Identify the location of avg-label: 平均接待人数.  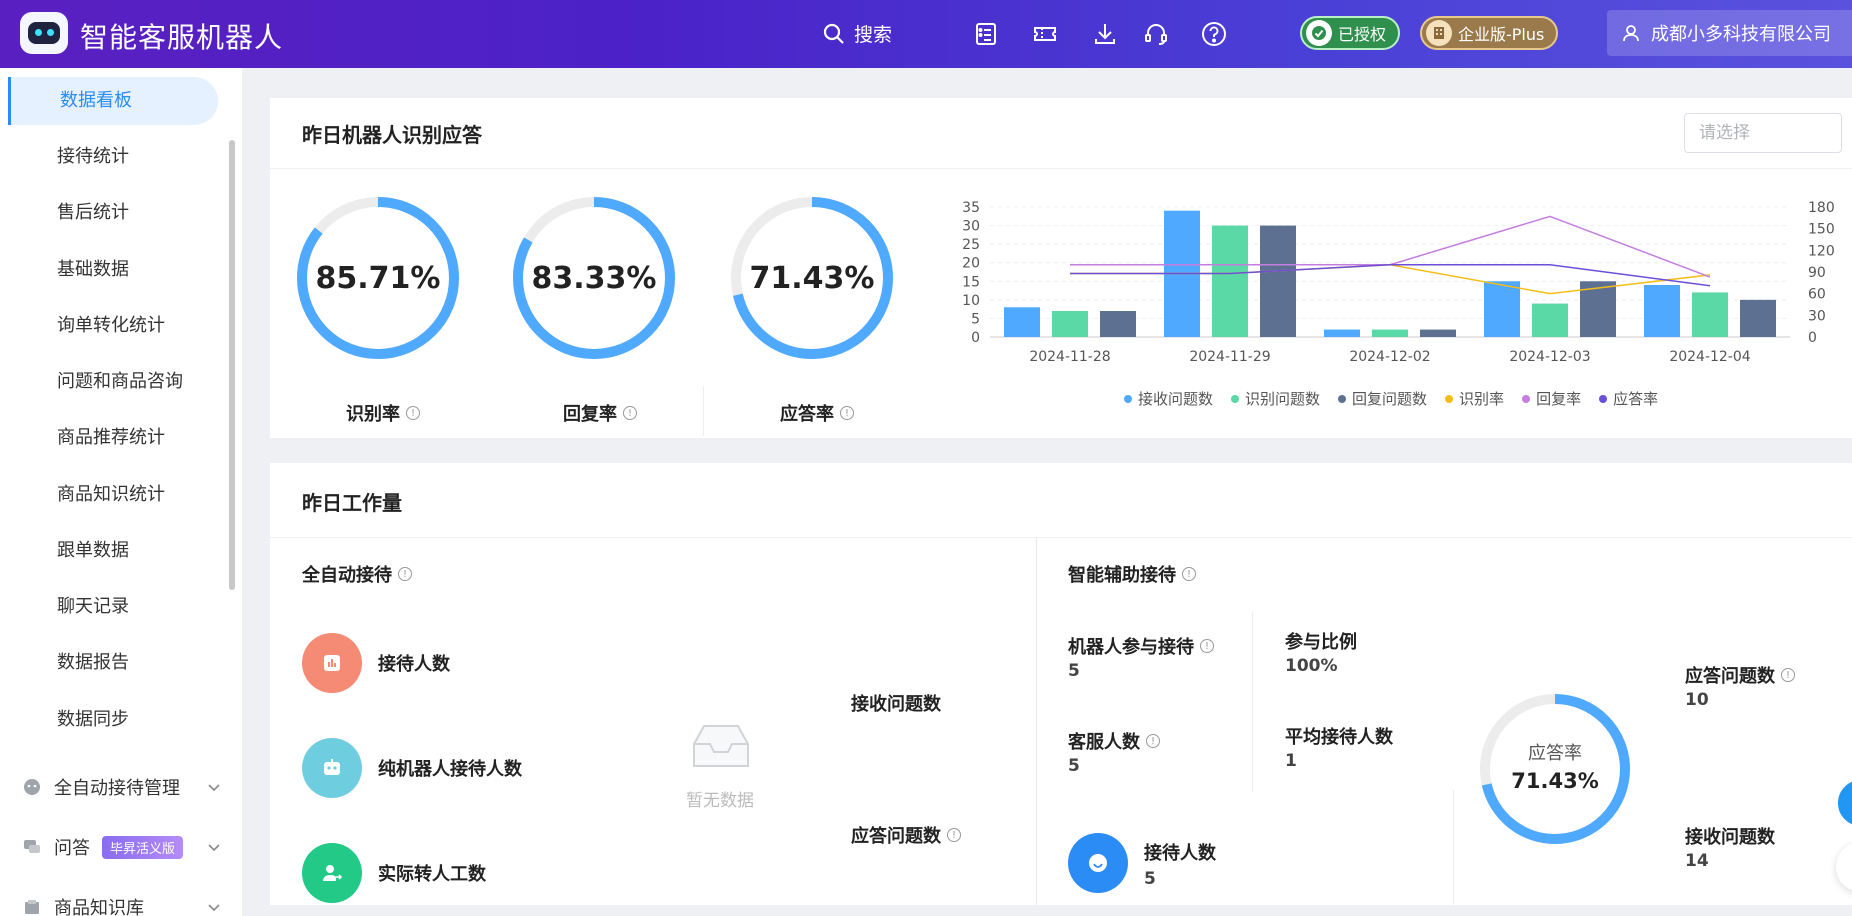
(1339, 737).